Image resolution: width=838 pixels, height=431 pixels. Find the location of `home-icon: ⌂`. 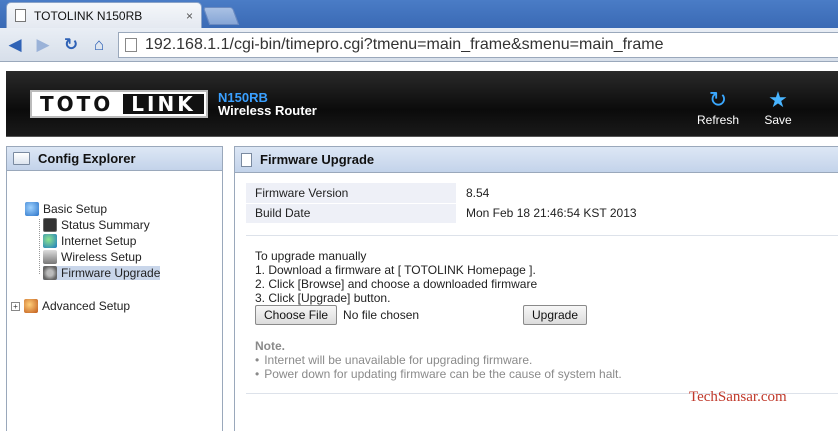

home-icon: ⌂ is located at coordinates (99, 45).